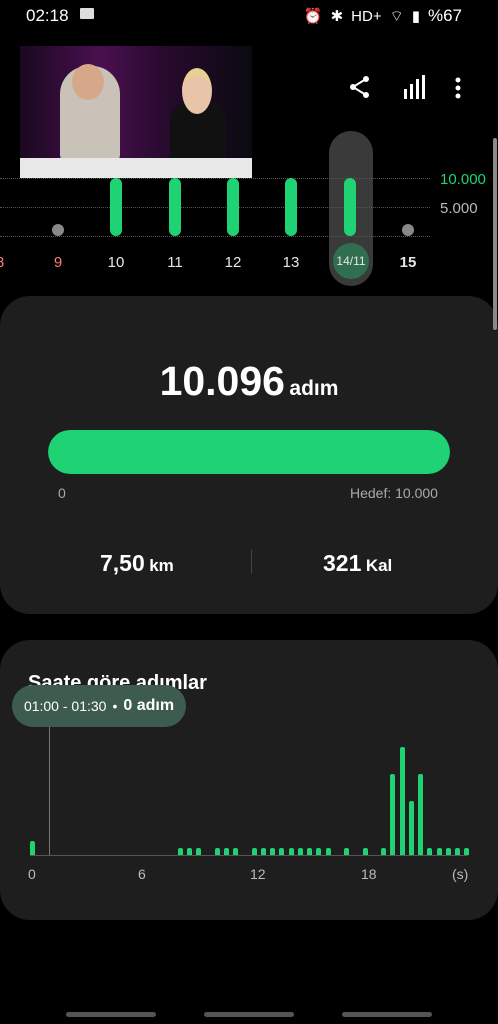  Describe the element at coordinates (408, 262) in the screenshot. I see `day-label-15: 15` at that location.